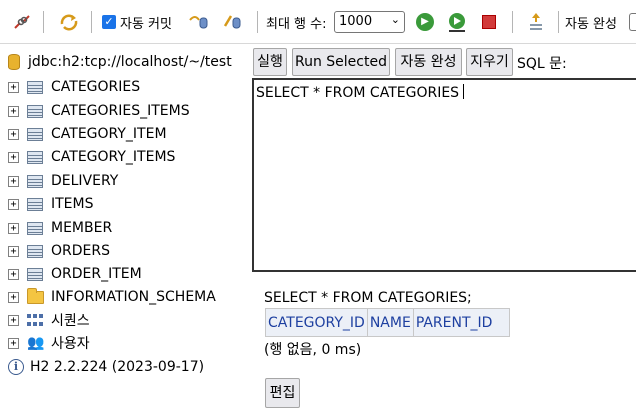 Image resolution: width=636 pixels, height=416 pixels. I want to click on database-icon, so click(14, 62).